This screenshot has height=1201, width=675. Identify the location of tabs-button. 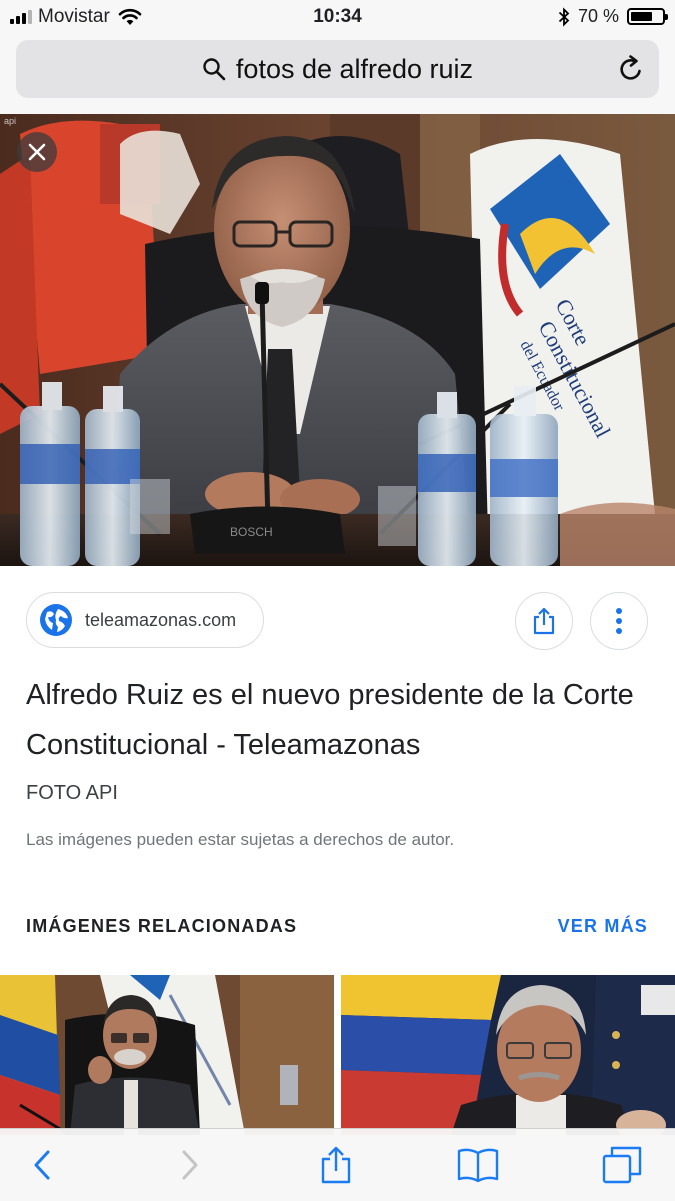
(622, 1165).